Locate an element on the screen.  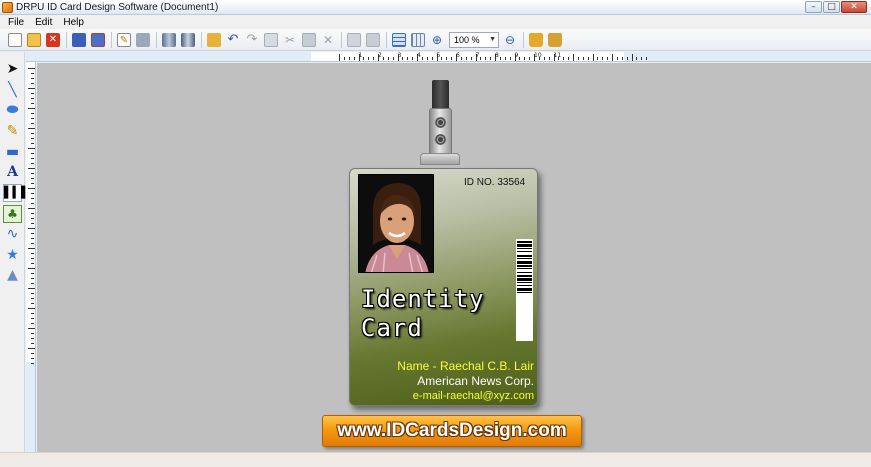
card-holder-name: Name - Raechal C.B. Lair is located at coordinates (465, 366).